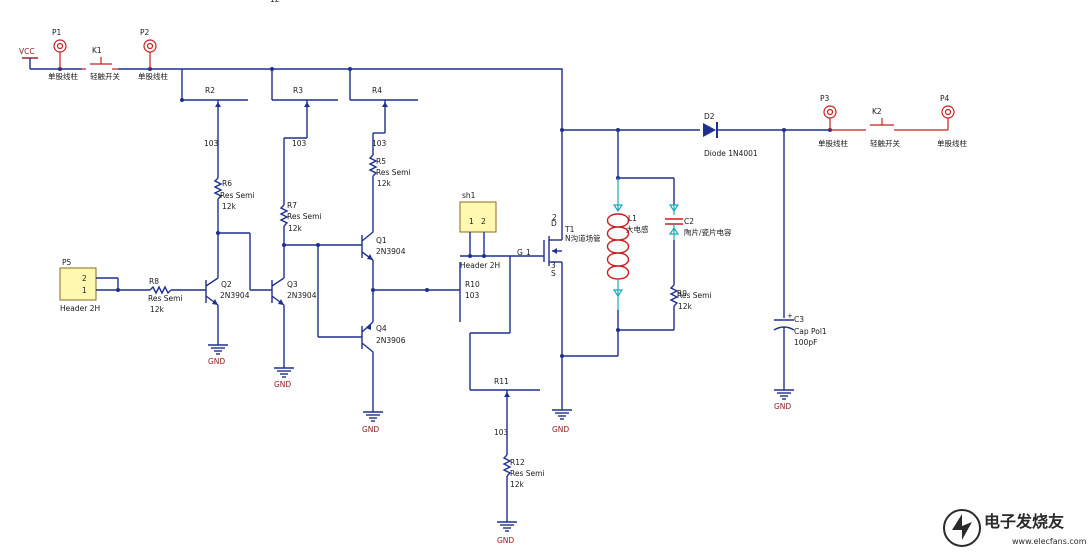 The width and height of the screenshot is (1090, 558). I want to click on q1-ref: Q1, so click(381, 240).